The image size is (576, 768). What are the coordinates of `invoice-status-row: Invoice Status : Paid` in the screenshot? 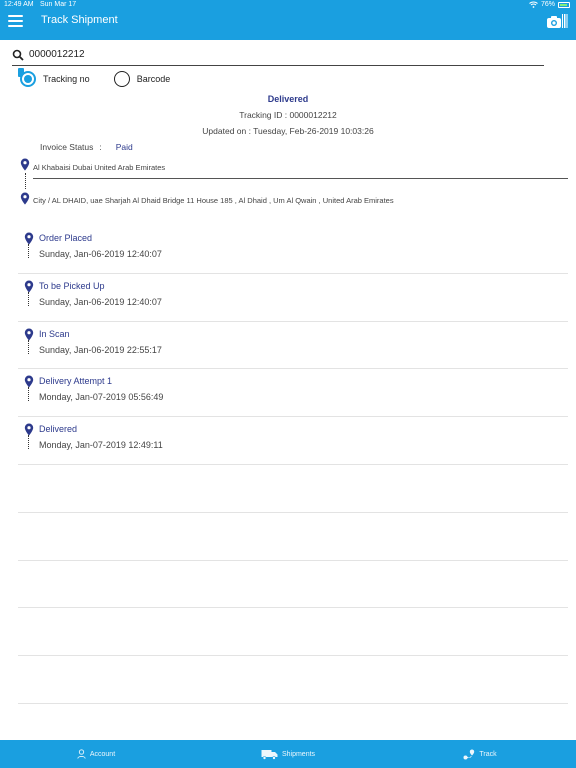 It's located at (86, 147).